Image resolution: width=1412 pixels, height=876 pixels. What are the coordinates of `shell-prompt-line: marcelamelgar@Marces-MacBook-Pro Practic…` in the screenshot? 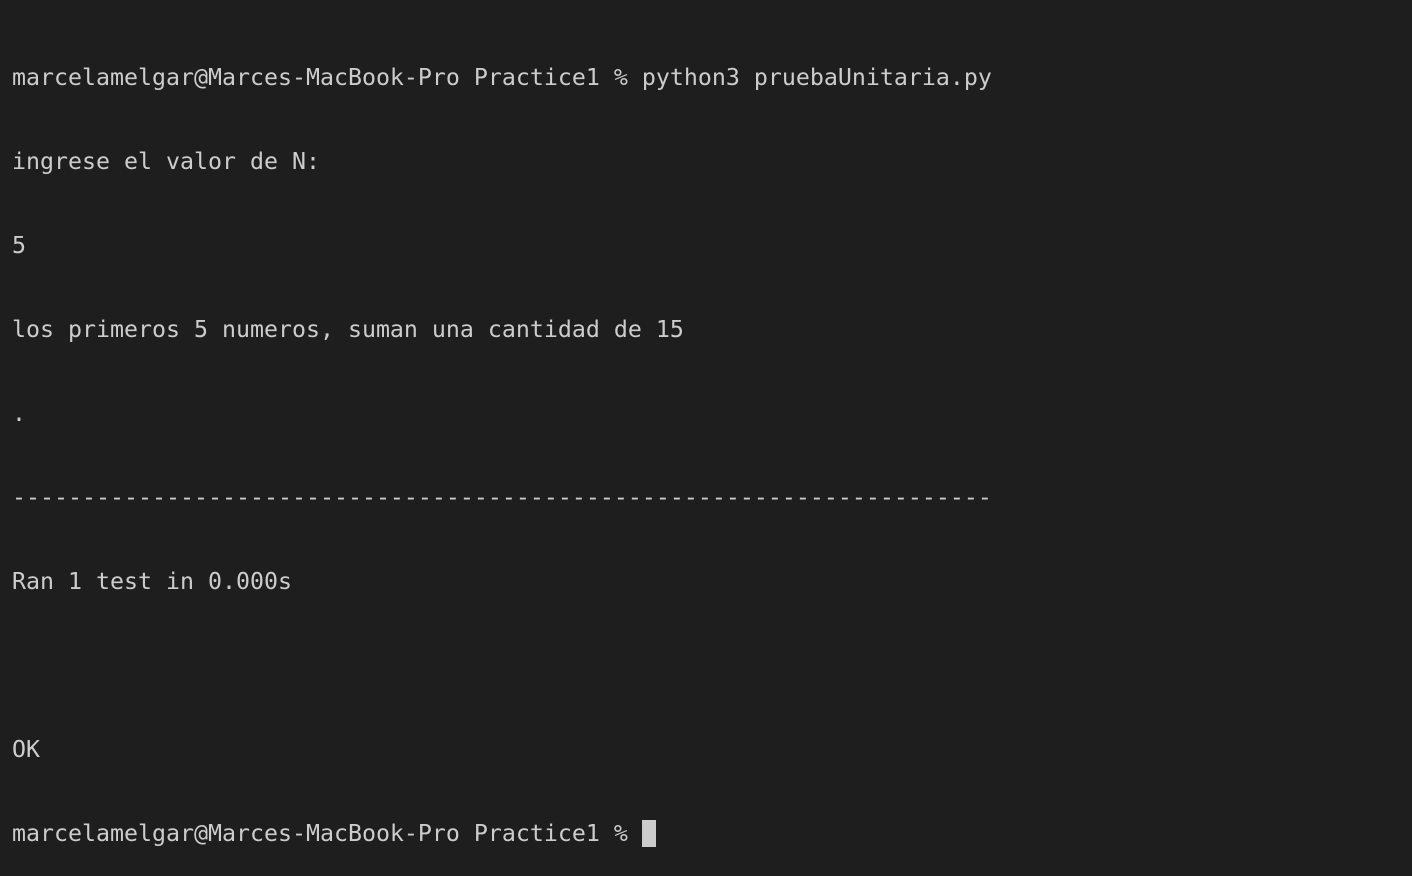 It's located at (502, 834).